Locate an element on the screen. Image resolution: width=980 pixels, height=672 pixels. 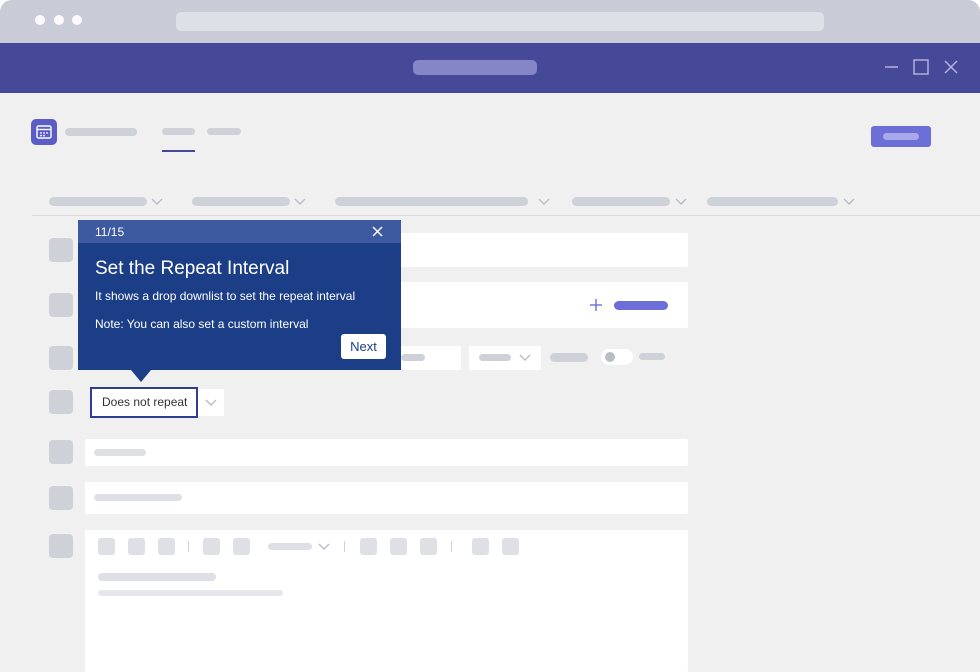
toggle-label-placeholder is located at coordinates (652, 356).